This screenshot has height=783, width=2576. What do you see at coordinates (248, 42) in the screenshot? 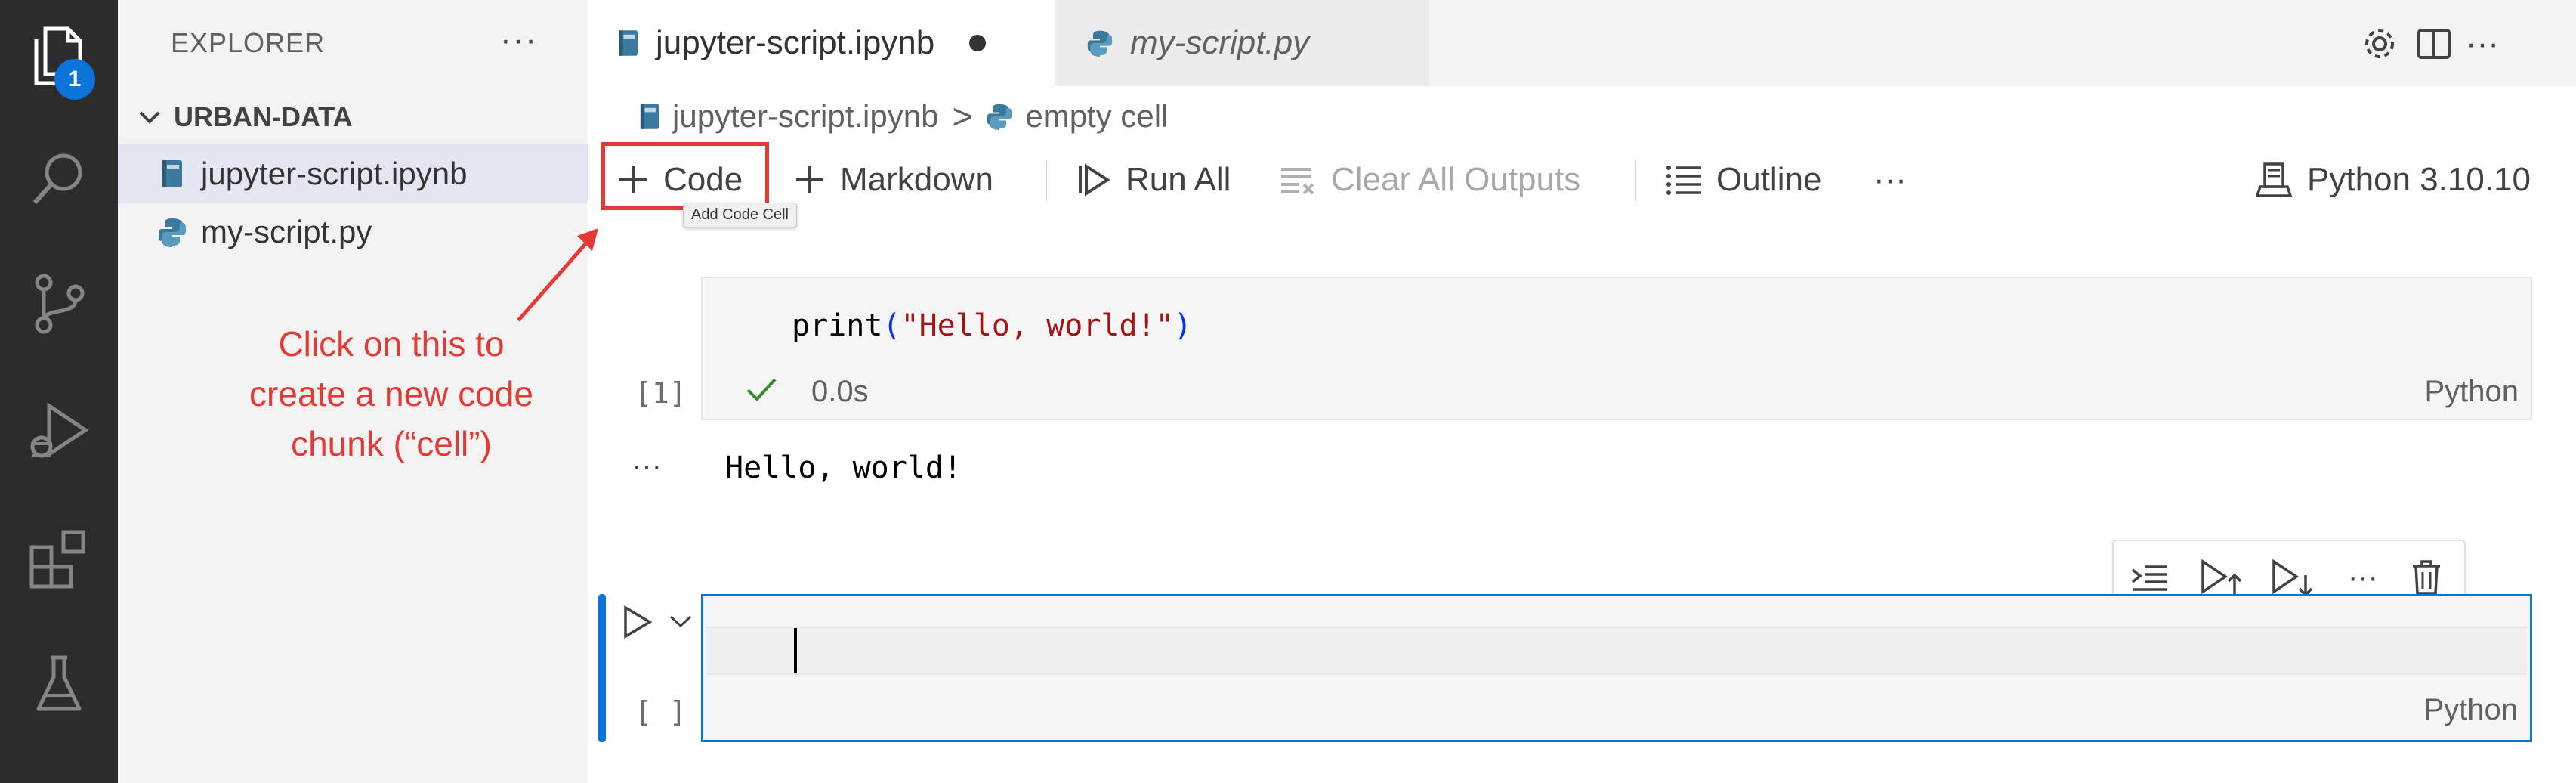
I see `explorer-title: EXPLORER` at bounding box center [248, 42].